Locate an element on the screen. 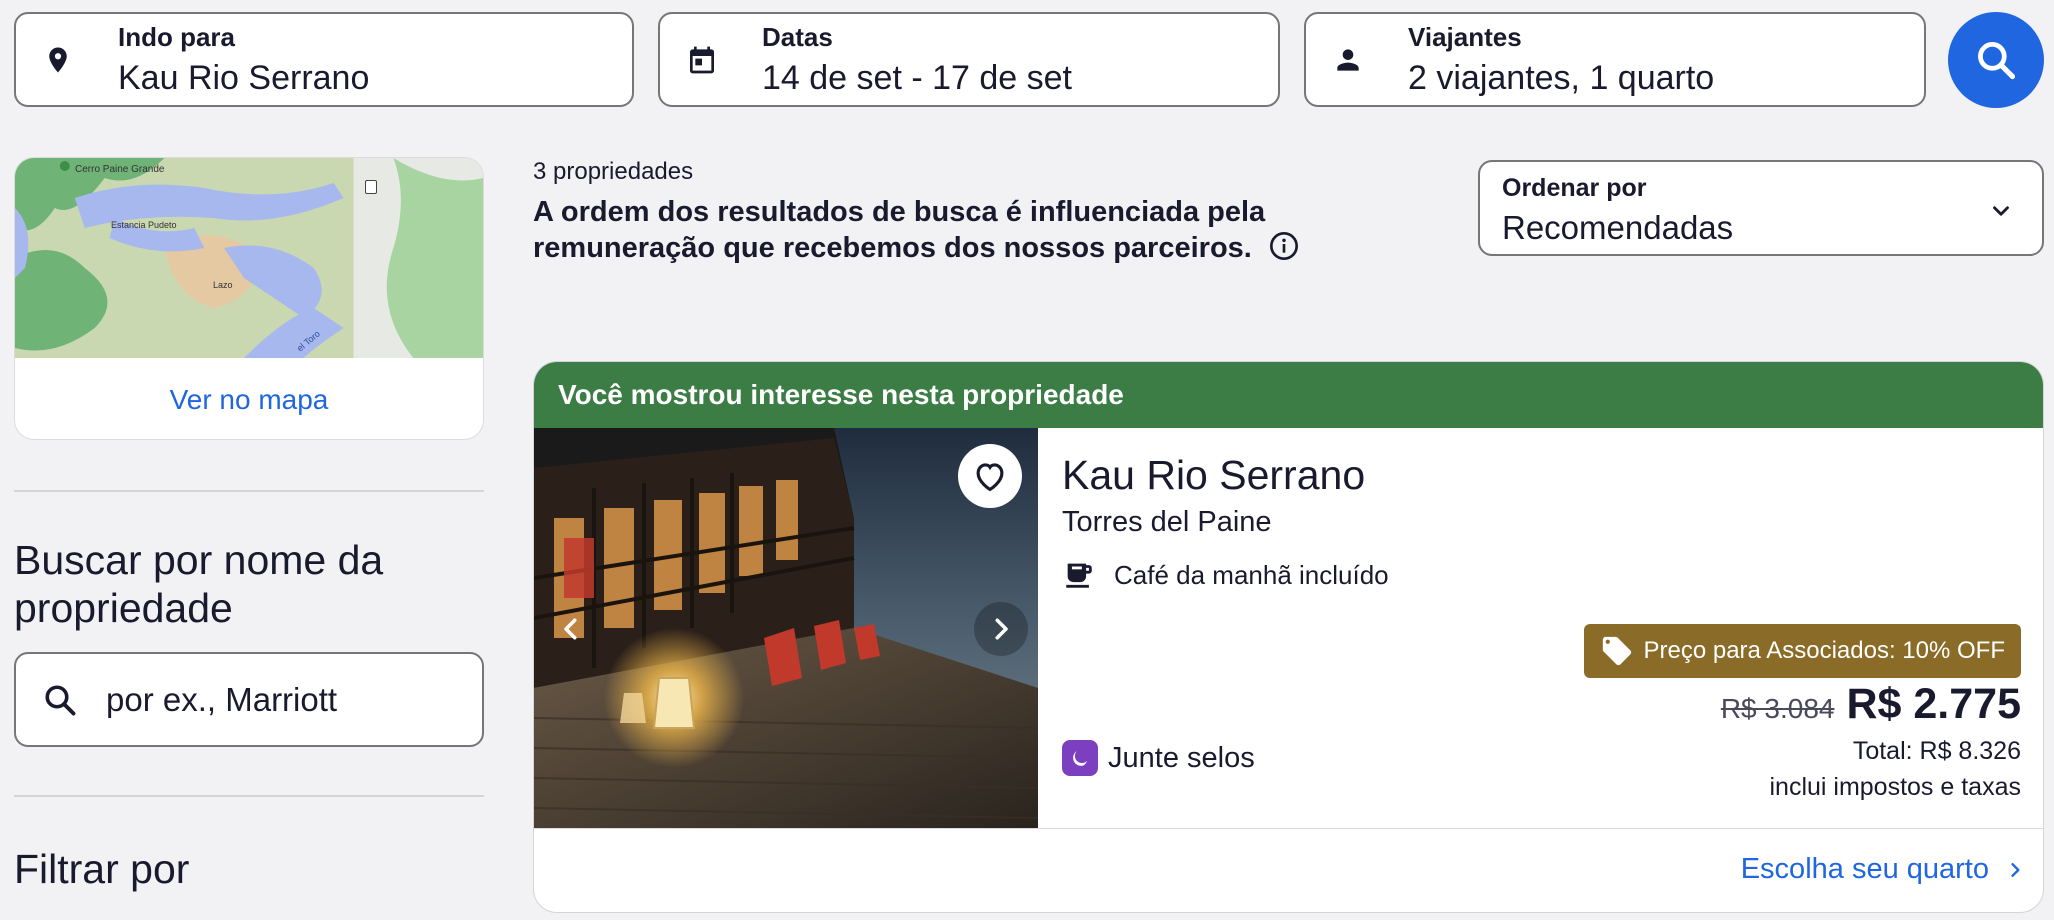 Image resolution: width=2054 pixels, height=920 pixels. choose-room-link: Escolha seu quarto is located at coordinates (1883, 869).